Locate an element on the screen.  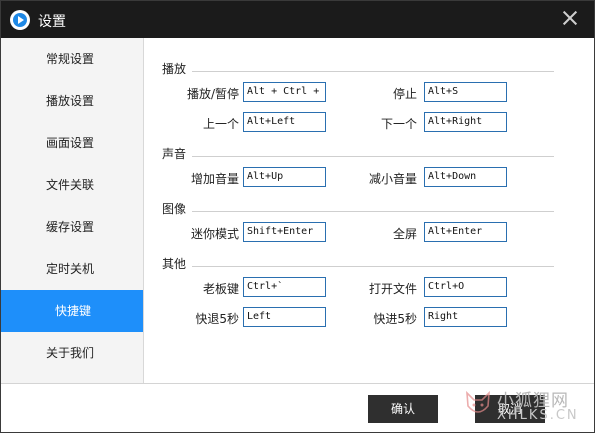
label-volume-down: 减小音量 is located at coordinates (392, 179).